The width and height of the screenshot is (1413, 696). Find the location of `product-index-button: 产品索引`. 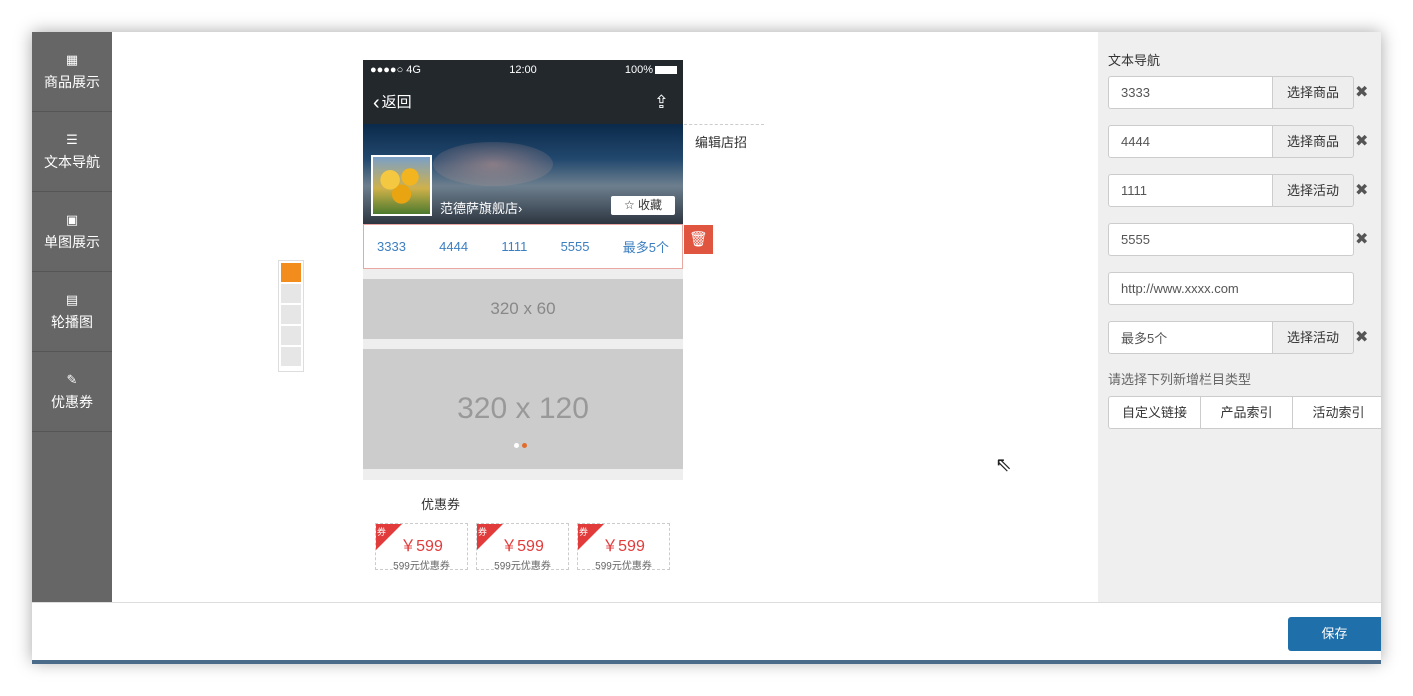

product-index-button: 产品索引 is located at coordinates (1246, 412).